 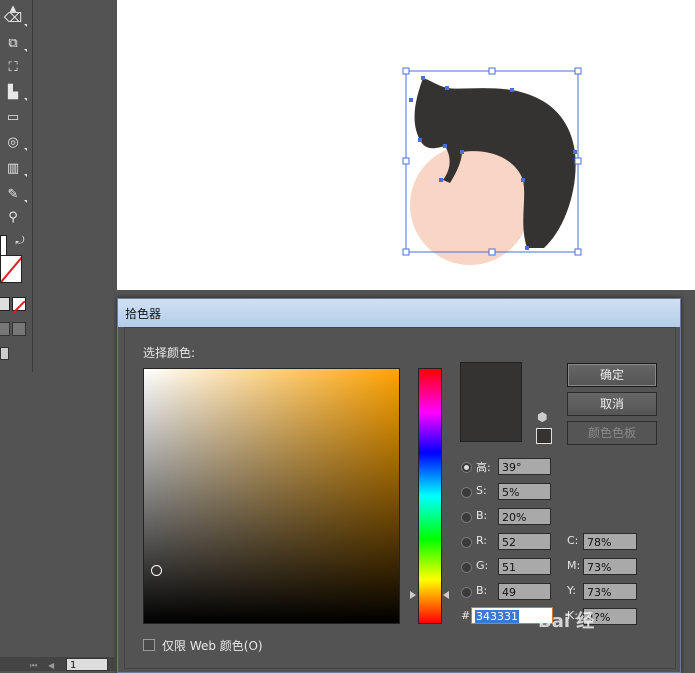 What do you see at coordinates (571, 590) in the screenshot?
I see `yellow-label: Y:` at bounding box center [571, 590].